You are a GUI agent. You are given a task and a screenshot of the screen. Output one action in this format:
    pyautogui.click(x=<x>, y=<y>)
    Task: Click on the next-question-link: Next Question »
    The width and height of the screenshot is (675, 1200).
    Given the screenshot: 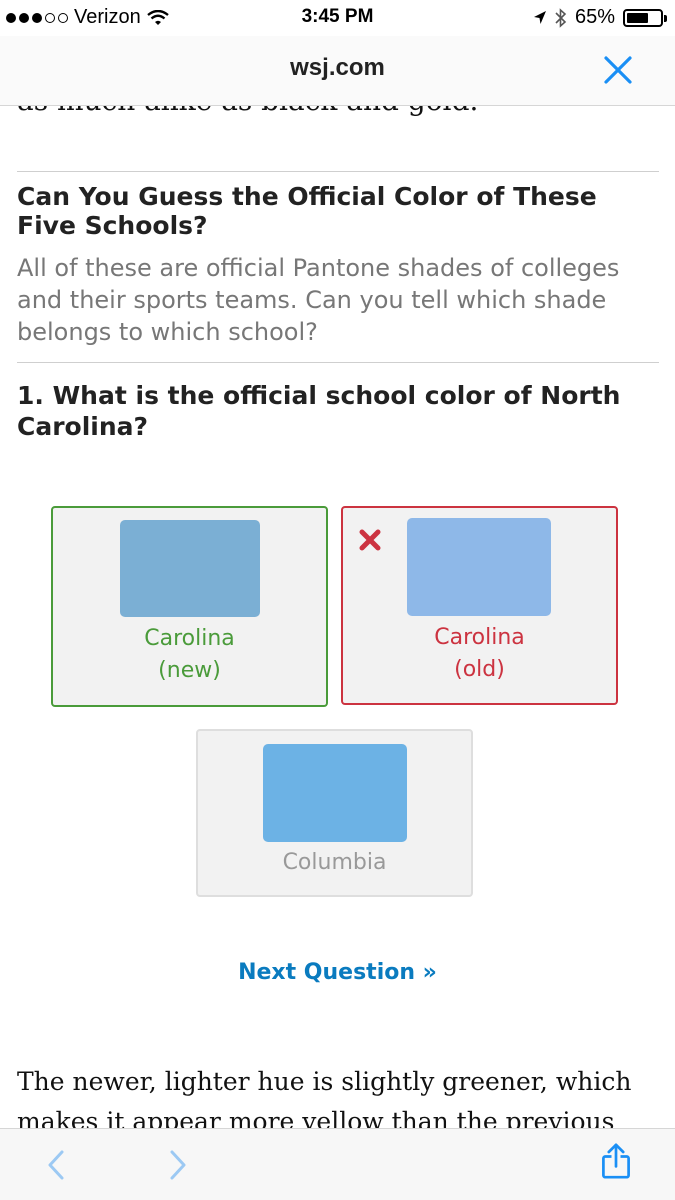 What is the action you would take?
    pyautogui.click(x=337, y=972)
    